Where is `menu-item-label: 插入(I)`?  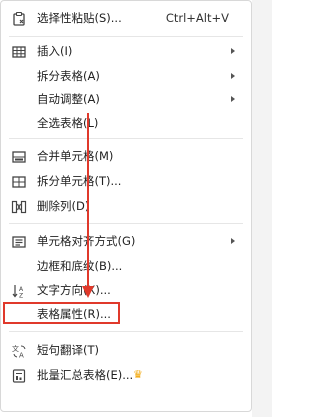 menu-item-label: 插入(I) is located at coordinates (55, 51).